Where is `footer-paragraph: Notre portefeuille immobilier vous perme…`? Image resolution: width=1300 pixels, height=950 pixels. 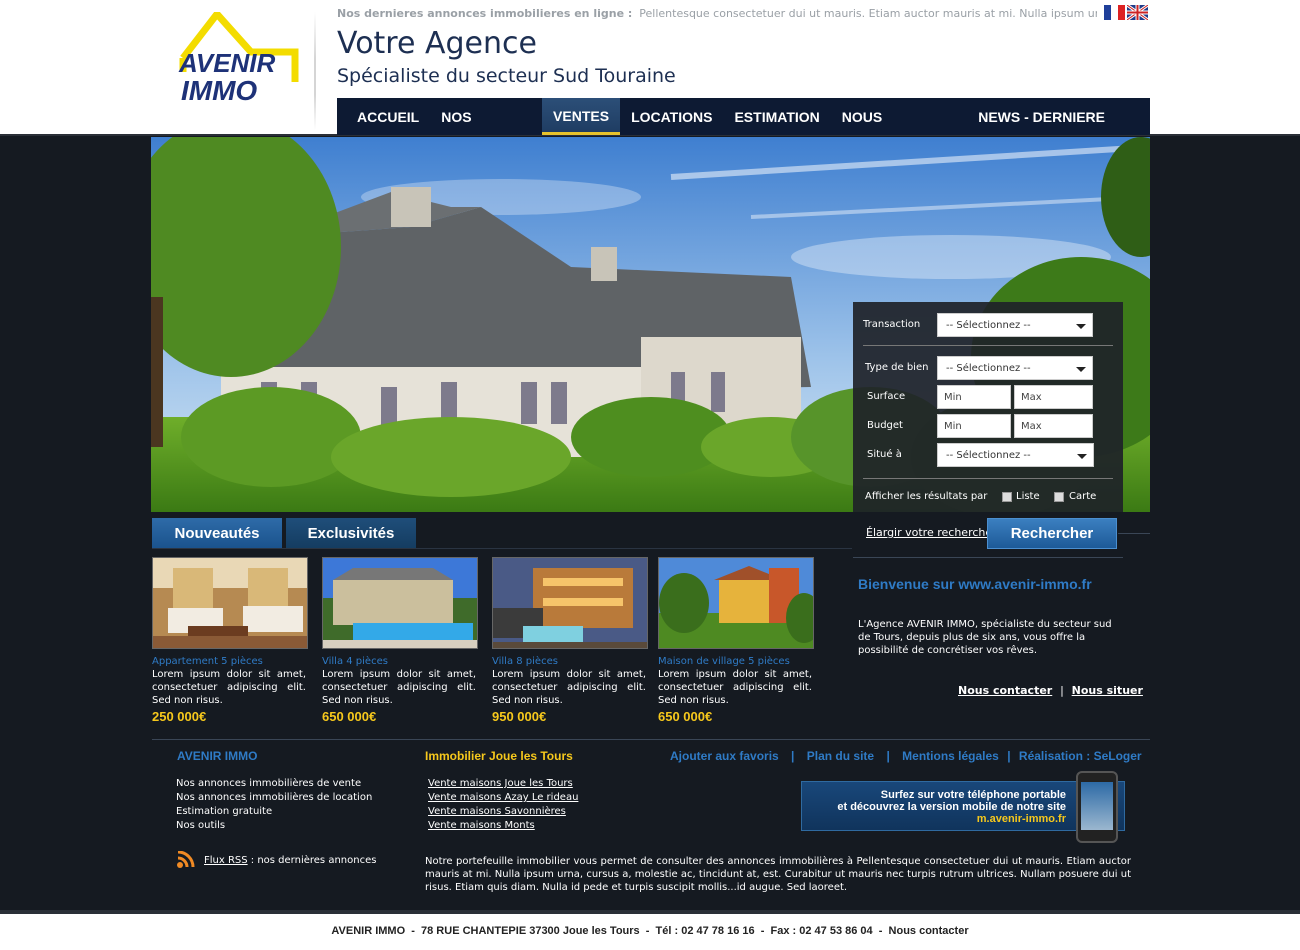
footer-paragraph: Notre portefeuille immobilier vous perme… is located at coordinates (778, 874).